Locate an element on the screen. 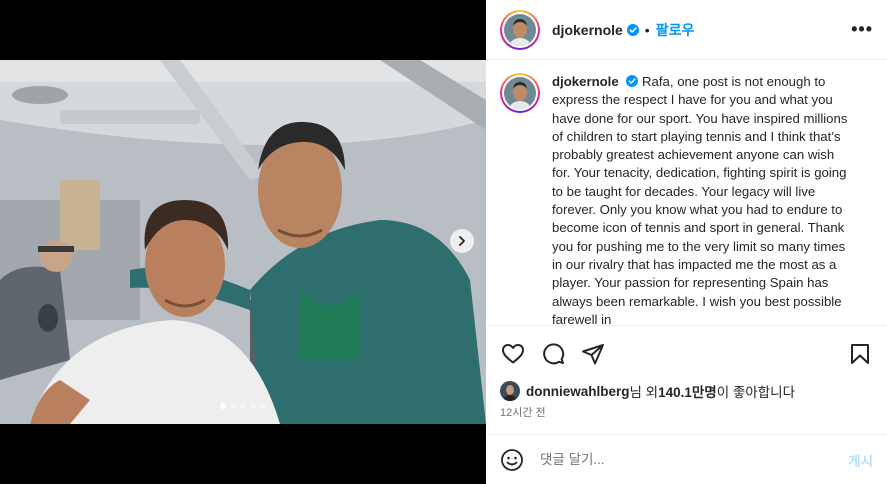  post-comment-button: 게시 is located at coordinates (860, 460).